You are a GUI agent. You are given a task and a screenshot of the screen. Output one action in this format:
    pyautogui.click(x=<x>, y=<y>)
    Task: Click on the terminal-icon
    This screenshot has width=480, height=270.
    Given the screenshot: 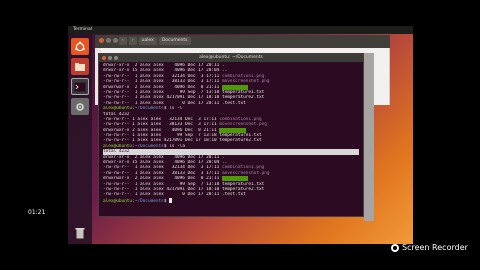 What is the action you would take?
    pyautogui.click(x=80, y=86)
    